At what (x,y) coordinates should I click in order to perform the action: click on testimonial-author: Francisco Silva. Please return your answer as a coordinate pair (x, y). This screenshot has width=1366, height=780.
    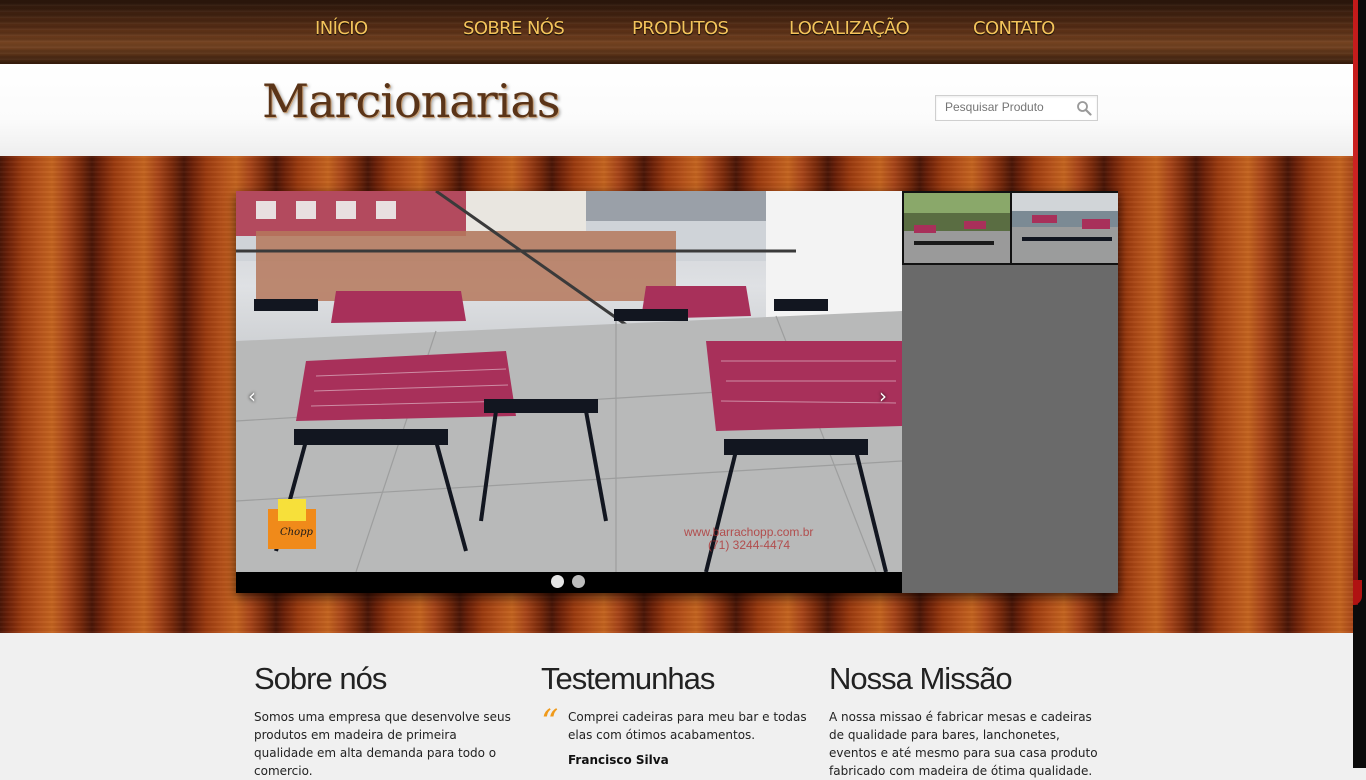
    Looking at the image, I should click on (618, 760).